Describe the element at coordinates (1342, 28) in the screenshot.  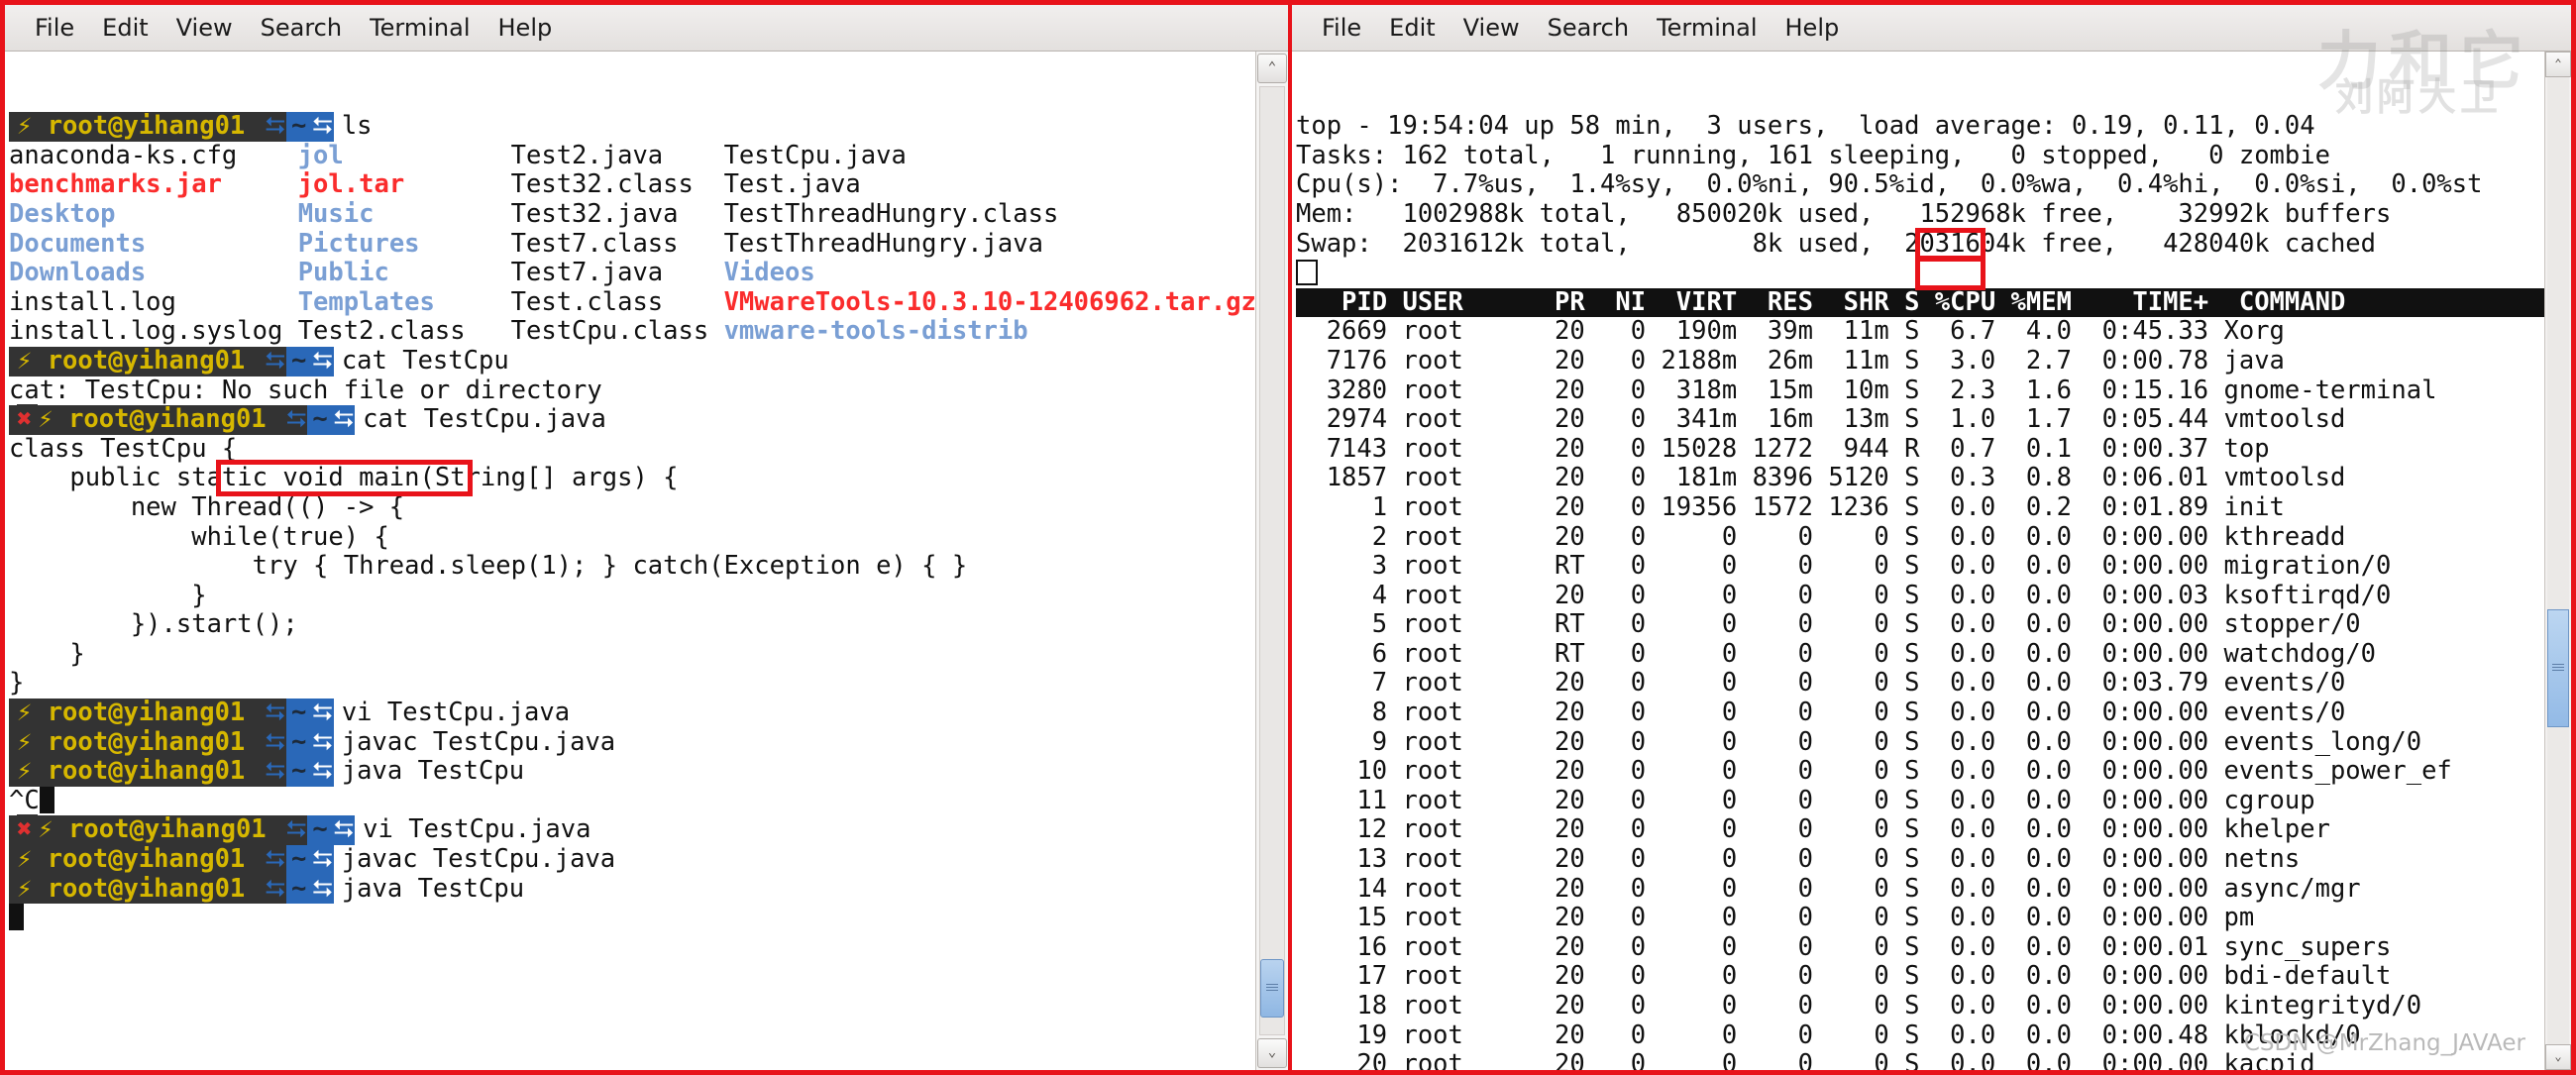
I see `menu-file-right: File` at that location.